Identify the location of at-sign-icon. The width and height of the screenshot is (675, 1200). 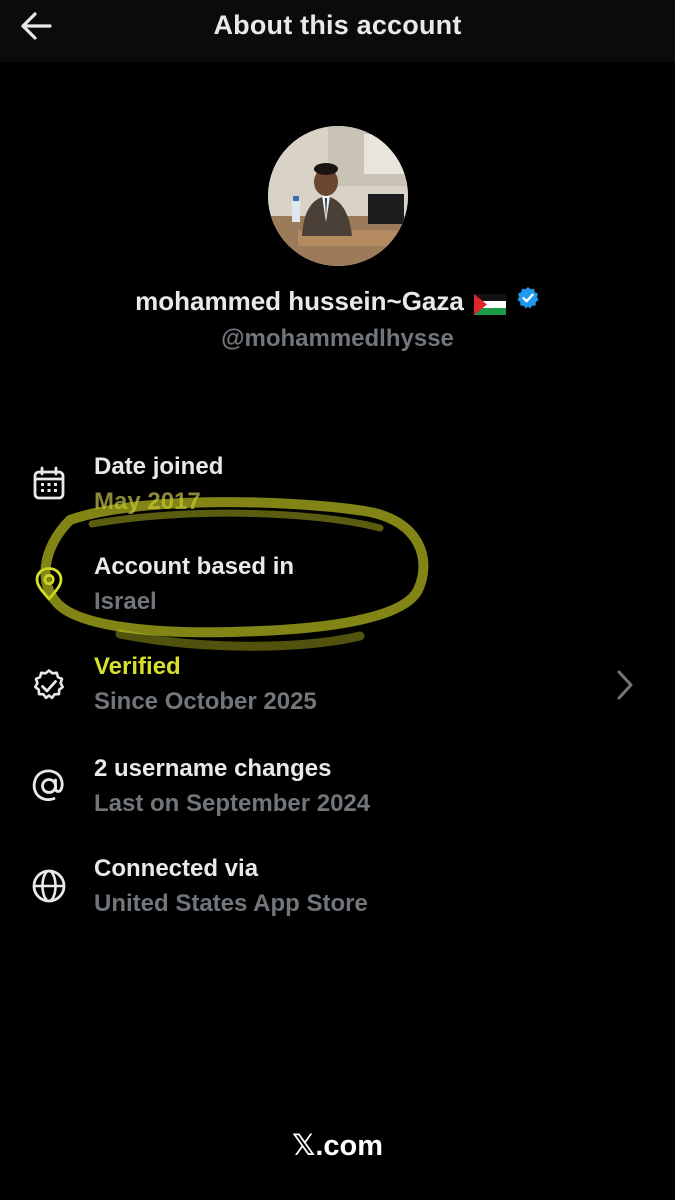
(49, 786).